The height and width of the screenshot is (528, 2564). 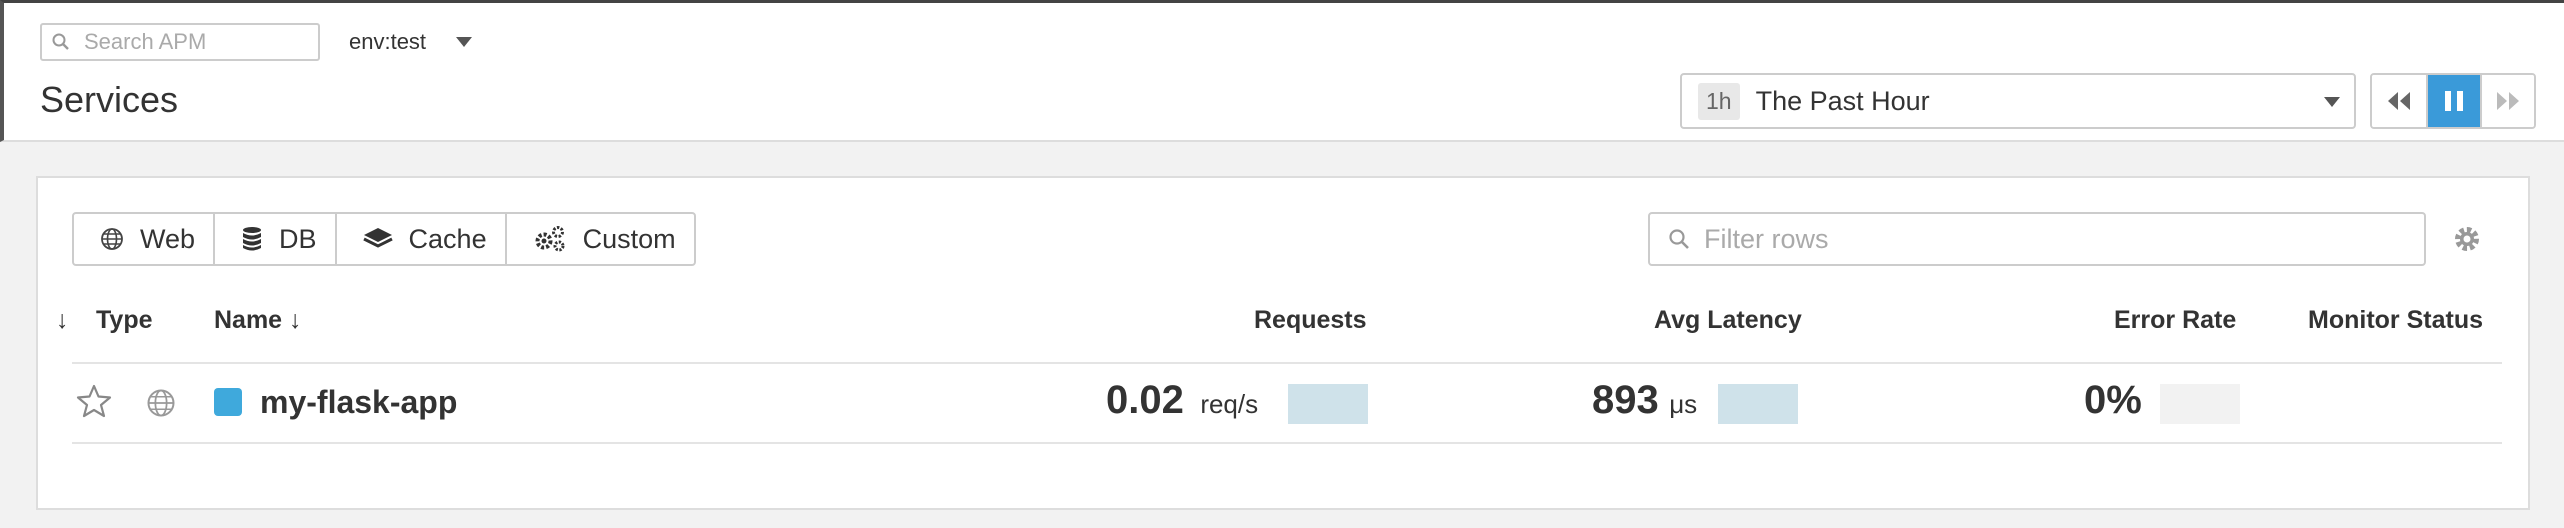 What do you see at coordinates (145, 41) in the screenshot?
I see `search-apm-placeholder: Search APM` at bounding box center [145, 41].